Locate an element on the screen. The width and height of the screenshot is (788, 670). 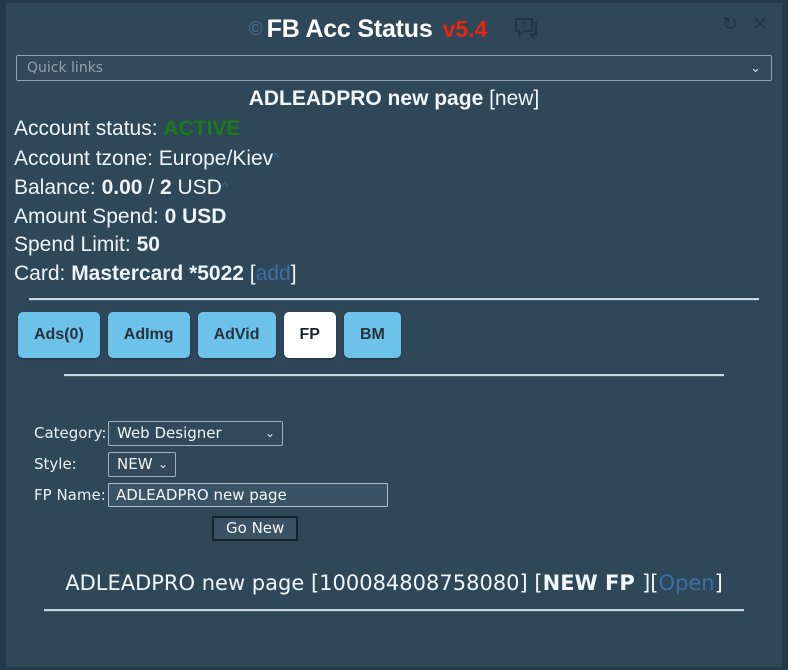
title-bar: © FB Acc Status v5.4 ? ↻ ✕ is located at coordinates (394, 29).